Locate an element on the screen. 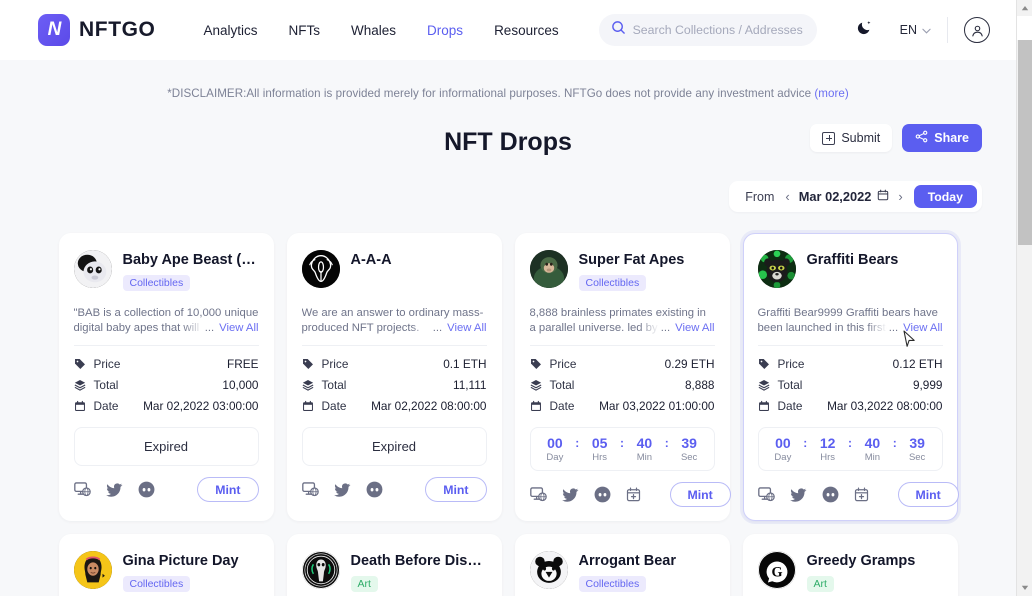 This screenshot has width=1032, height=596. scrollbar-thumb is located at coordinates (1025, 142).